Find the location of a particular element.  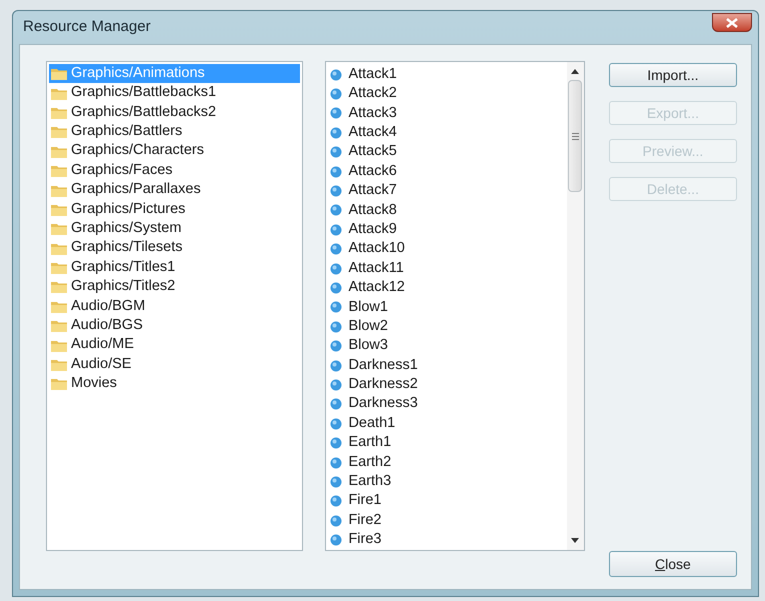

scrollbar is located at coordinates (575, 306).